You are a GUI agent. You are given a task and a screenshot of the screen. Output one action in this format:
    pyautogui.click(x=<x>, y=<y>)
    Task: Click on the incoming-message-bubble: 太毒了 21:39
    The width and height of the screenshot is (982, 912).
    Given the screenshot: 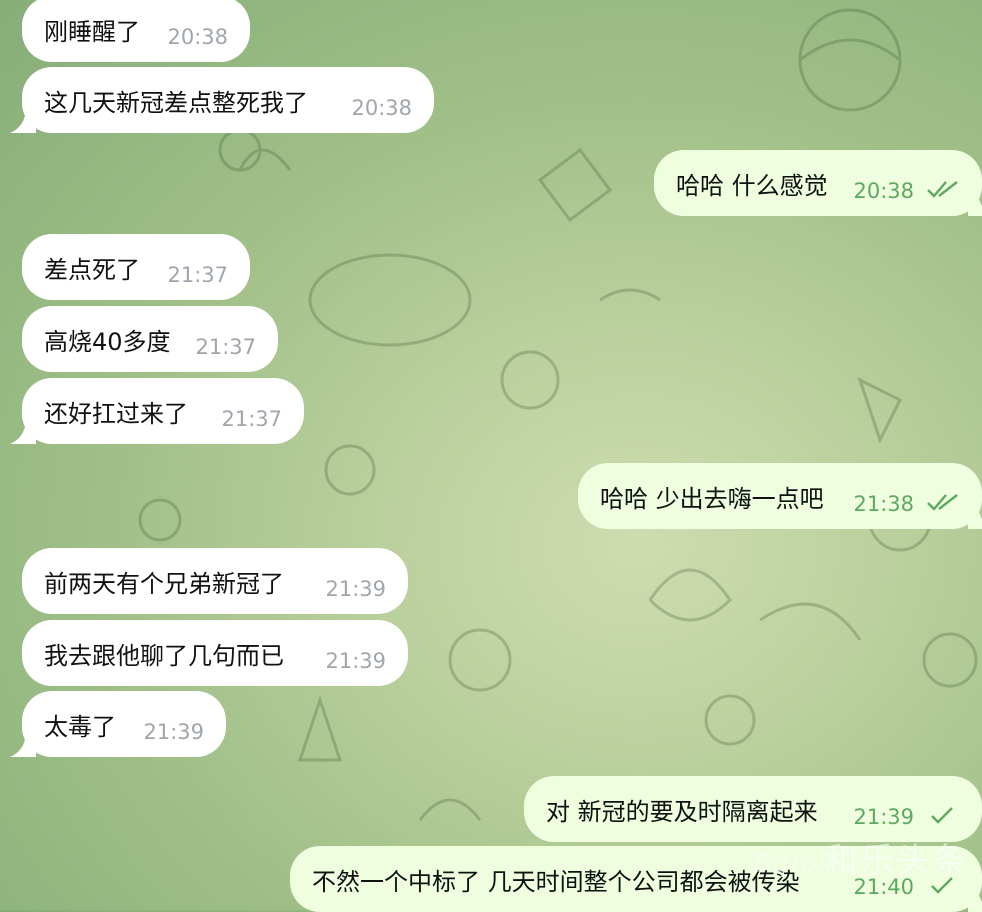 What is the action you would take?
    pyautogui.click(x=118, y=724)
    